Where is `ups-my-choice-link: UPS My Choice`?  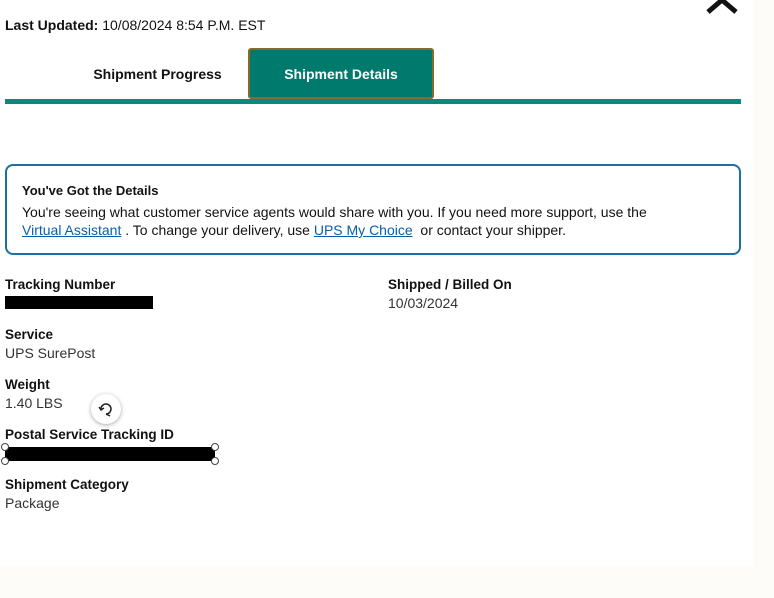 ups-my-choice-link: UPS My Choice is located at coordinates (363, 230).